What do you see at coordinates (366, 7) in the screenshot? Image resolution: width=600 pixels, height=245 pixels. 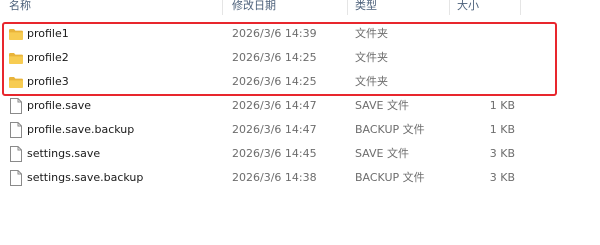 I see `column-header-type: 类型` at bounding box center [366, 7].